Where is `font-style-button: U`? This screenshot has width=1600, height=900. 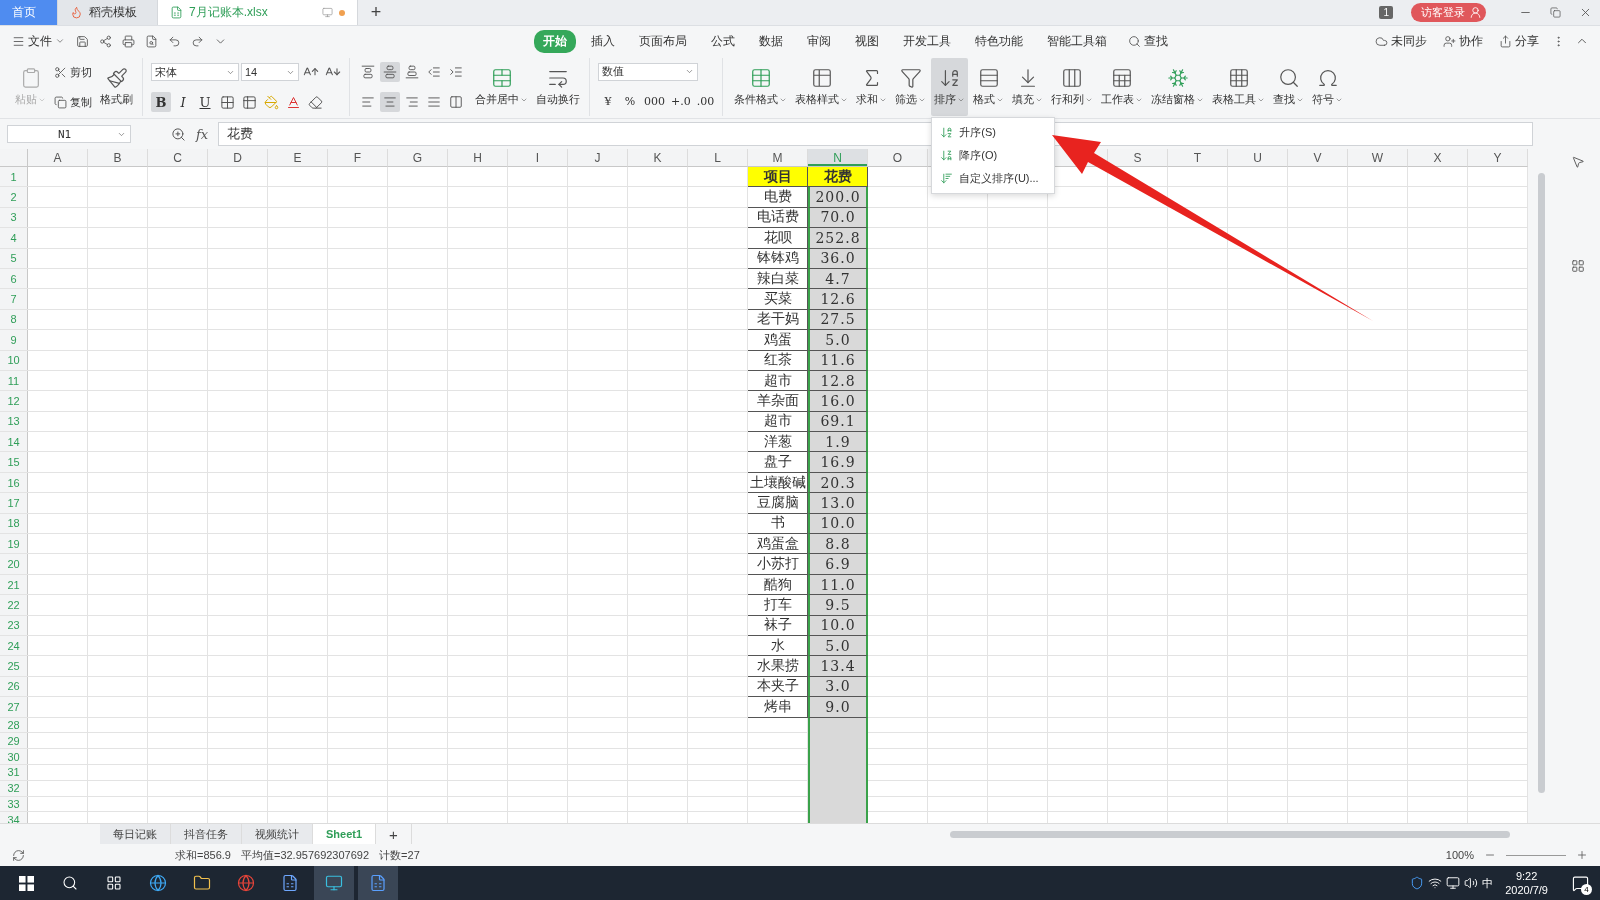
font-style-button: U is located at coordinates (205, 102).